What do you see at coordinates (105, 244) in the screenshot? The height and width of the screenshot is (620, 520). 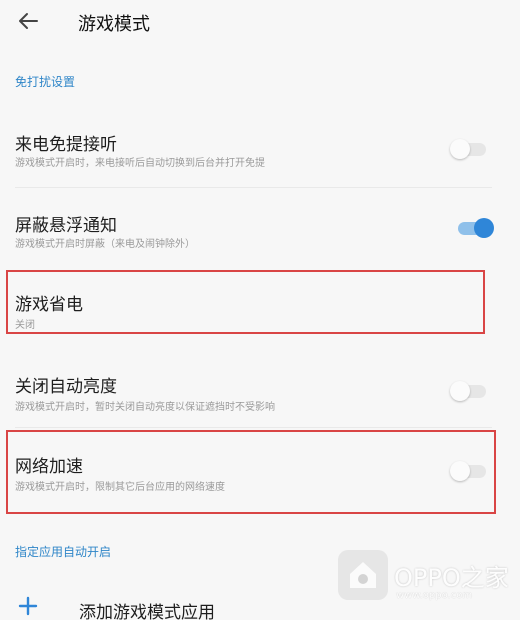 I see `setting-subtitle: 游戏模式开启时屏蔽（来电及闹钟除外）` at bounding box center [105, 244].